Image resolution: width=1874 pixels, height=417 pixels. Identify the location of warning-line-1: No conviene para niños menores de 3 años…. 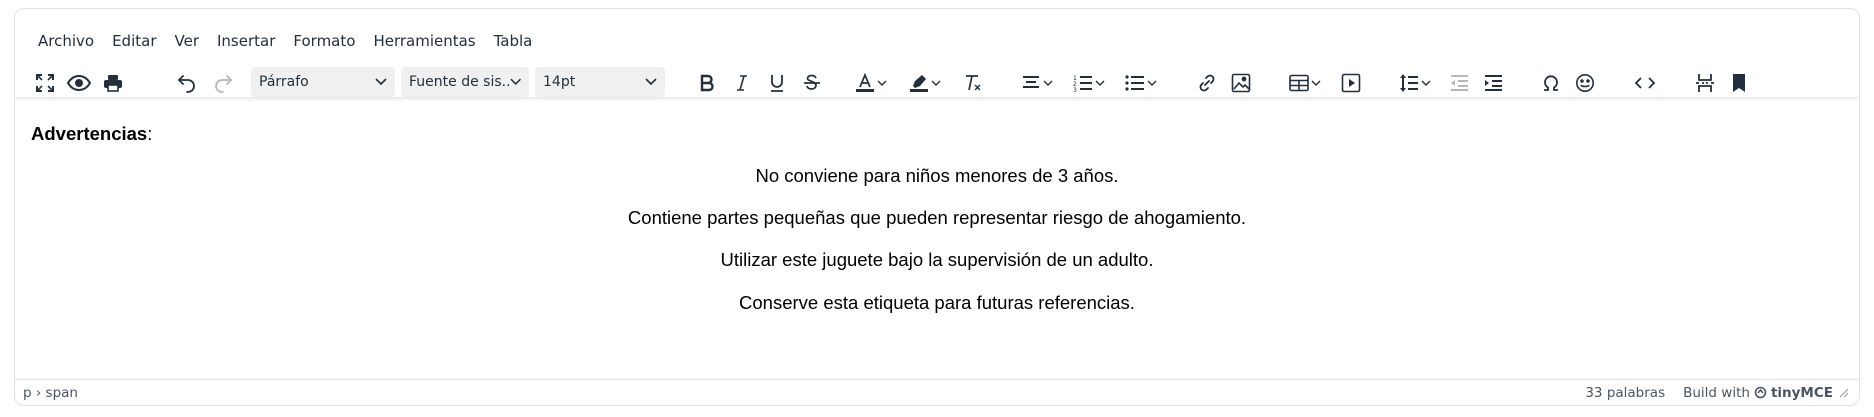
(937, 175).